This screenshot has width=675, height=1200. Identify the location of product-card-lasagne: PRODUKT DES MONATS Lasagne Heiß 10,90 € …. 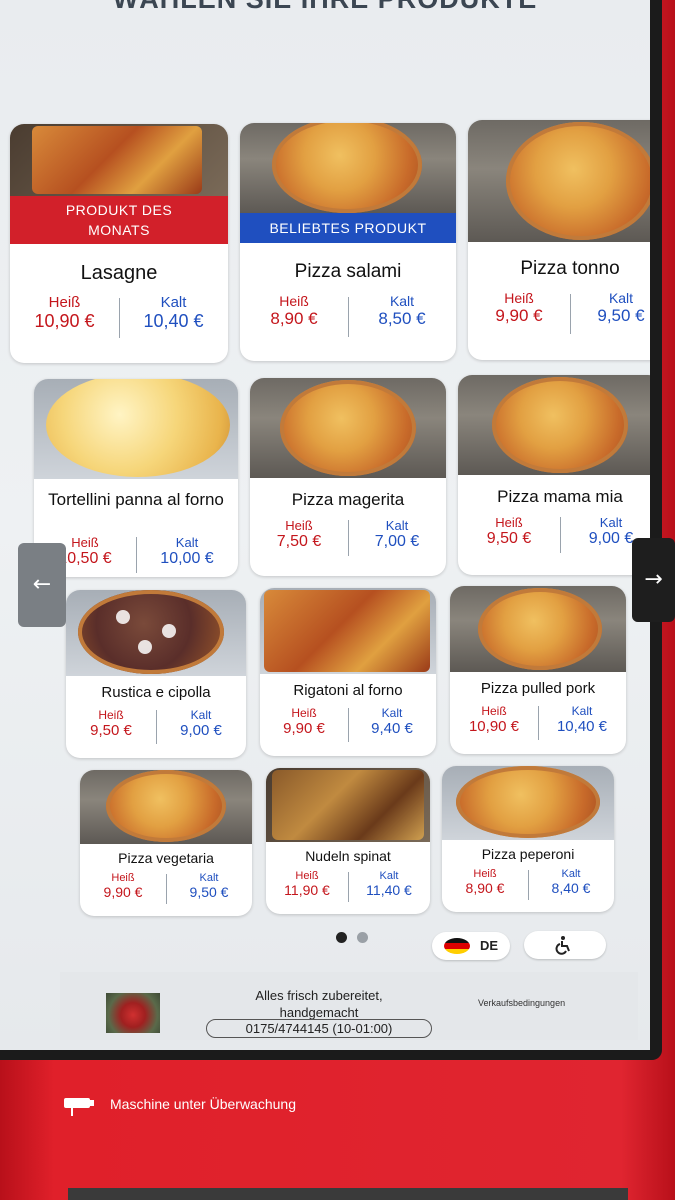
(119, 243).